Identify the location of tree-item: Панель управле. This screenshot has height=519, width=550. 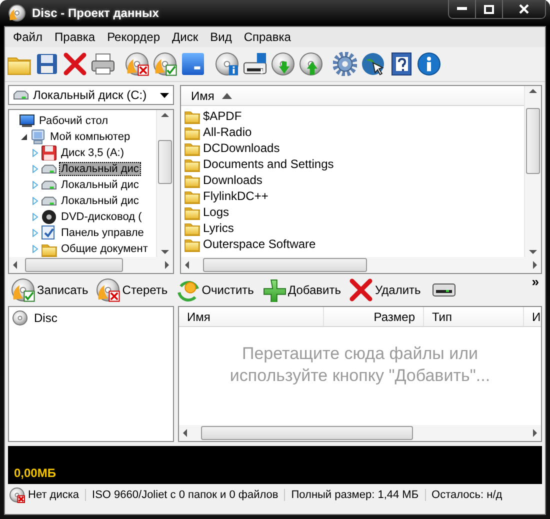
(102, 233).